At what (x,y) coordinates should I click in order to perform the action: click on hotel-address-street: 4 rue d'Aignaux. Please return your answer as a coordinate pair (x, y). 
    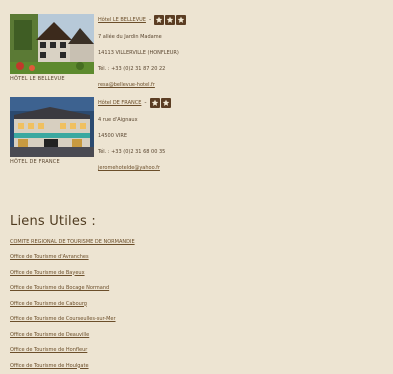
    Looking at the image, I should click on (118, 120).